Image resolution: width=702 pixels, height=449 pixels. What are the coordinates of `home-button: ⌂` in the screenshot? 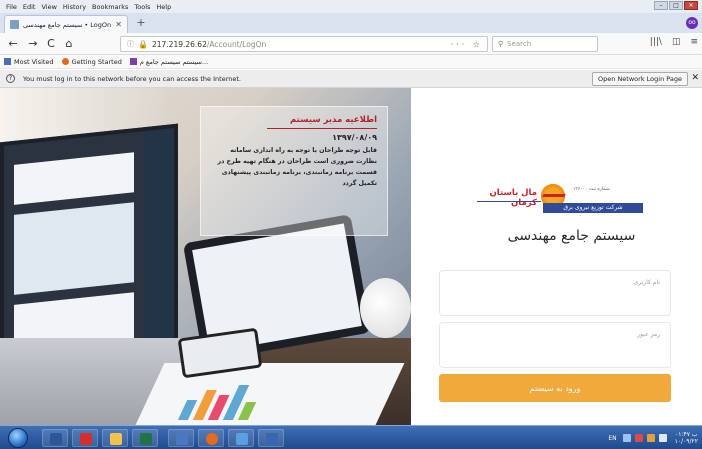 It's located at (69, 44).